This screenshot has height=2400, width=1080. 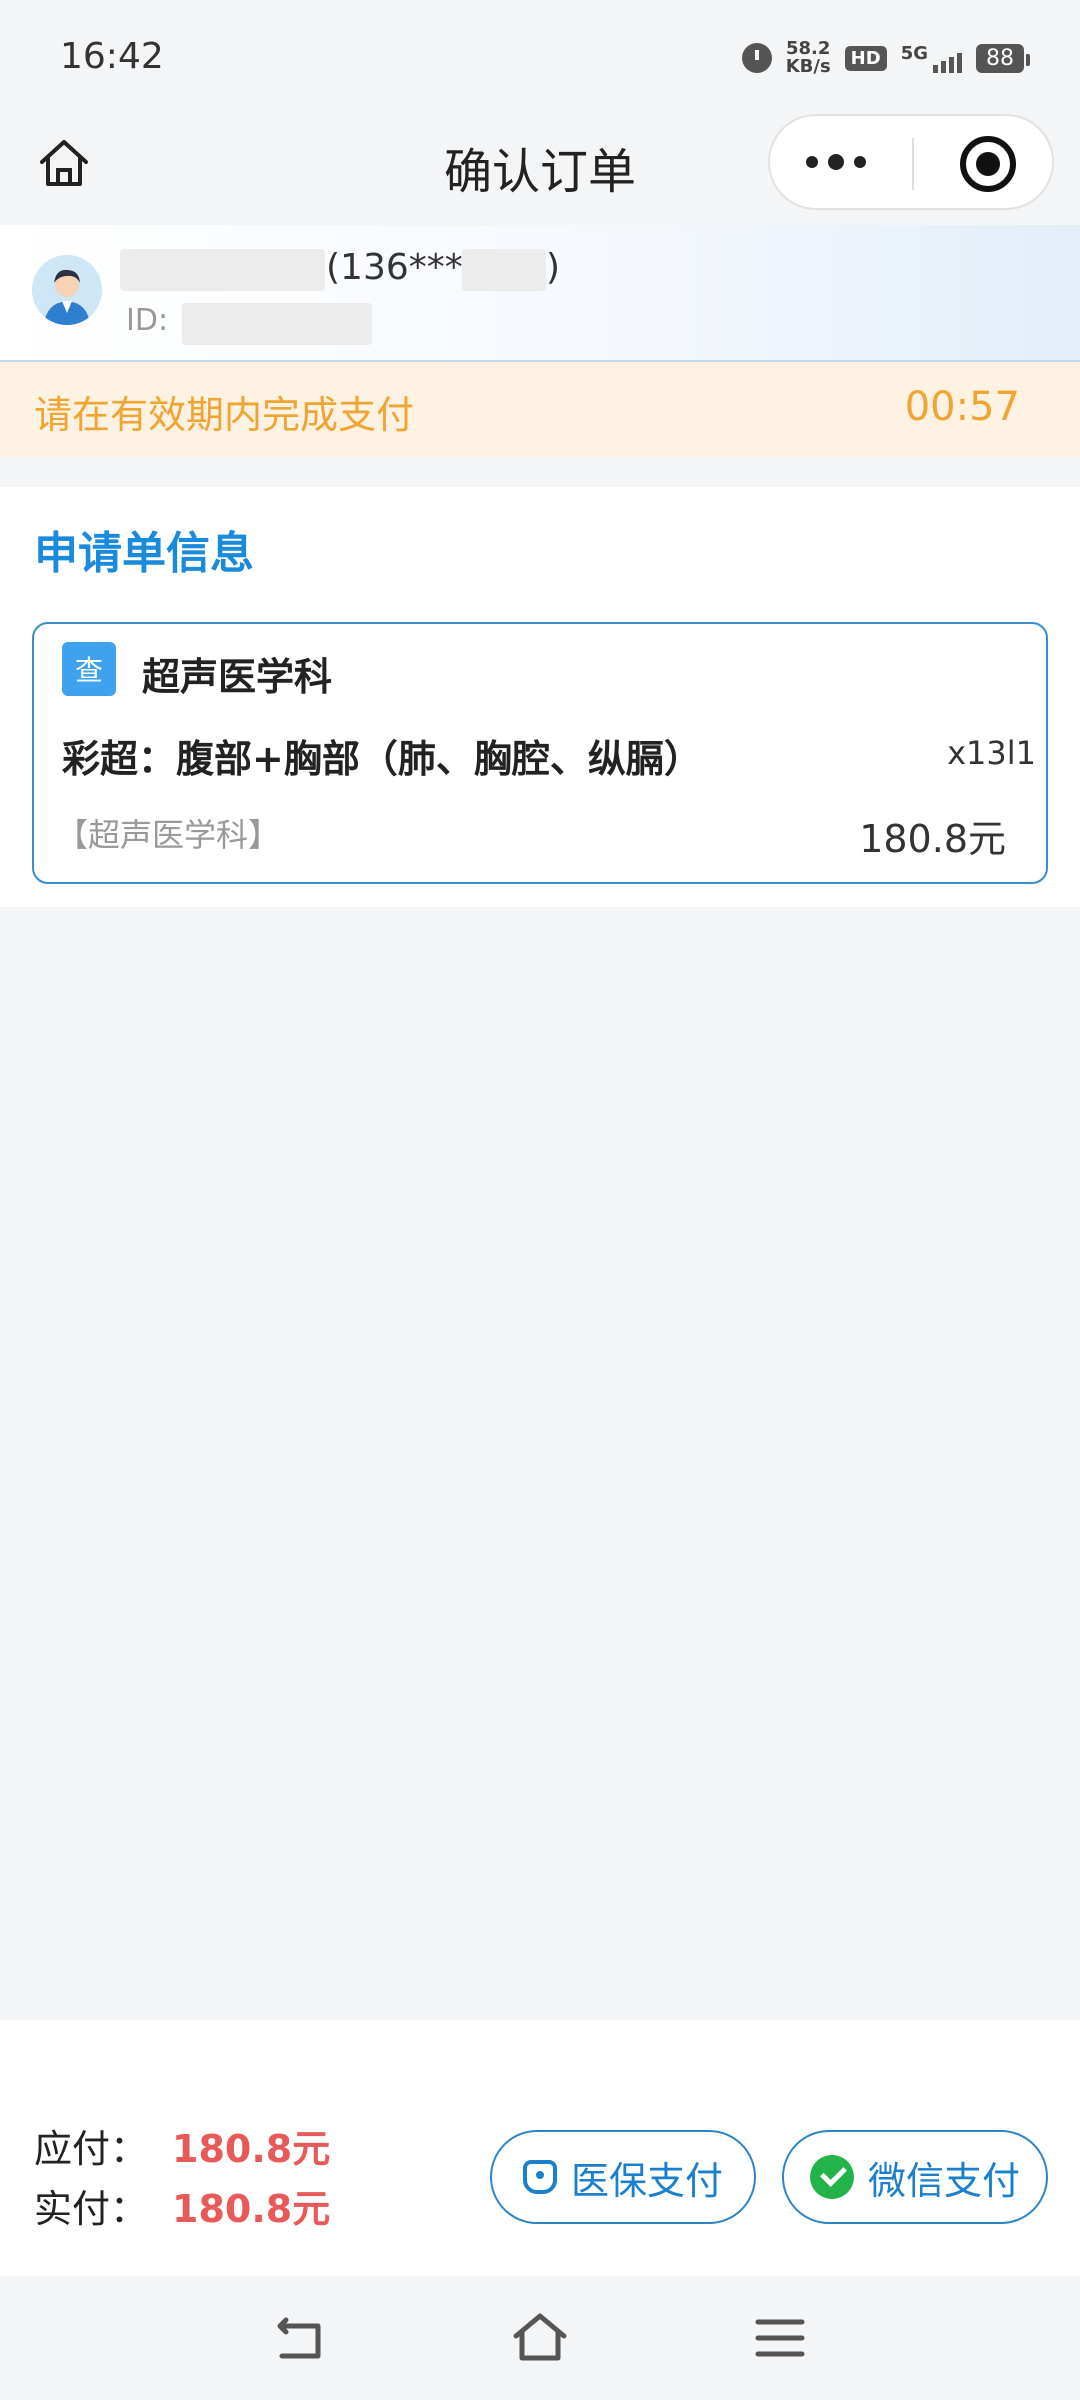 What do you see at coordinates (382, 759) in the screenshot?
I see `exam-item-name: 彩超：腹部+胸部（肺、胸腔、纵膈）` at bounding box center [382, 759].